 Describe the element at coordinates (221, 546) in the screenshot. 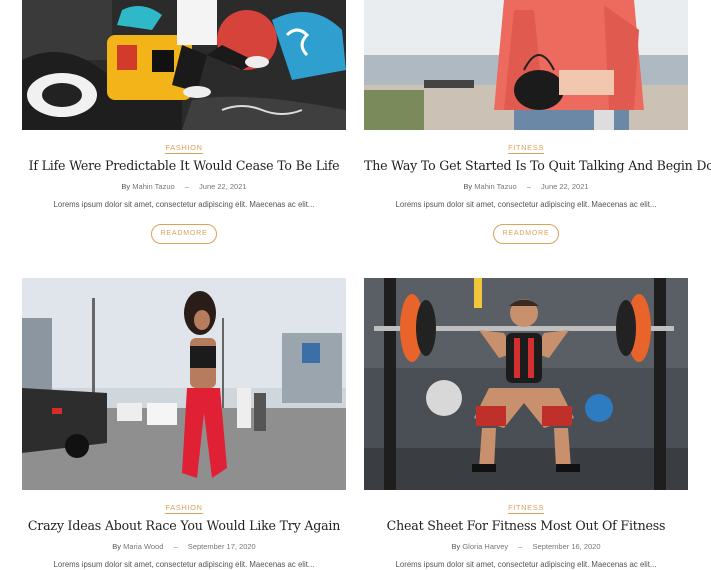

I see `post-date: September 17, 2020` at that location.